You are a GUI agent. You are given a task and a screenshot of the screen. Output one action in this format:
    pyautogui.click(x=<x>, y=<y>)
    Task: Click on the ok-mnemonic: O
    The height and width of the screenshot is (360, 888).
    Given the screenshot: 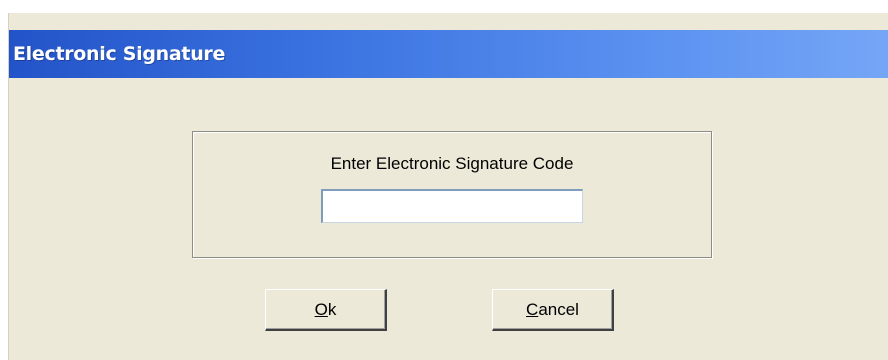 What is the action you would take?
    pyautogui.click(x=321, y=309)
    